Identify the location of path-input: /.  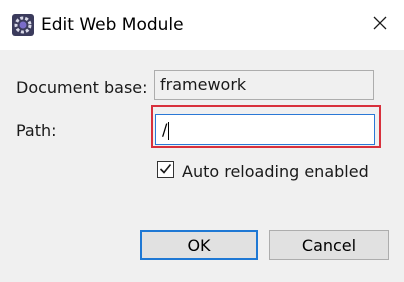
(265, 129).